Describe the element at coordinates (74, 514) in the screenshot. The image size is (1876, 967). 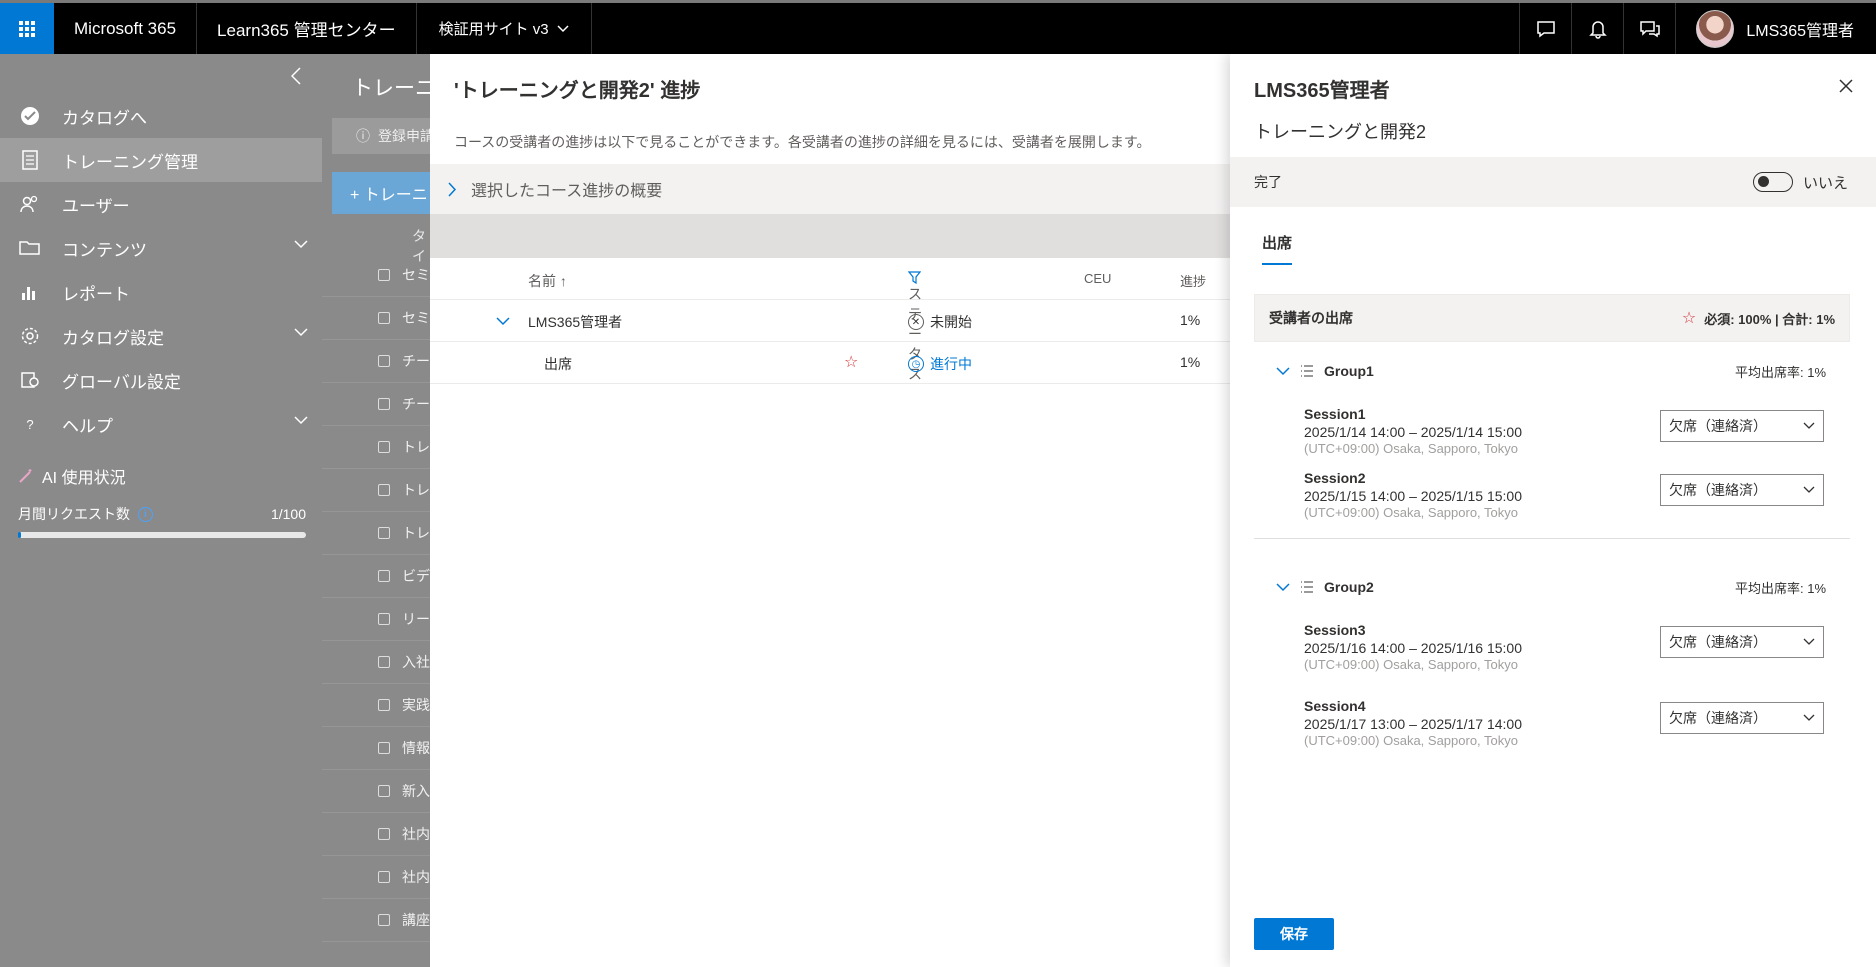
I see `monthly-requests-label: 月間リクエスト数` at that location.